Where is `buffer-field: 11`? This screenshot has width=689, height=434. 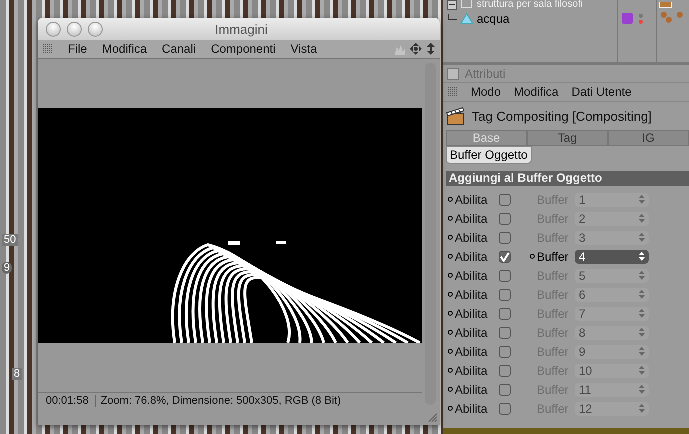 buffer-field: 11 is located at coordinates (612, 389).